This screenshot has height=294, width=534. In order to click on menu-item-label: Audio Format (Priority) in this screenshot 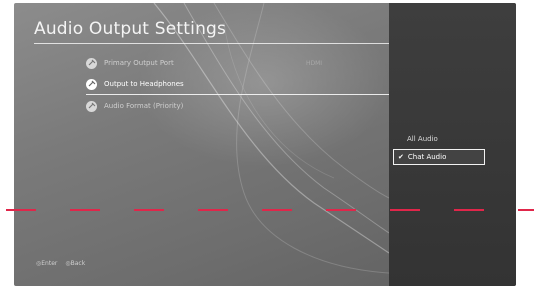, I will do `click(144, 106)`.